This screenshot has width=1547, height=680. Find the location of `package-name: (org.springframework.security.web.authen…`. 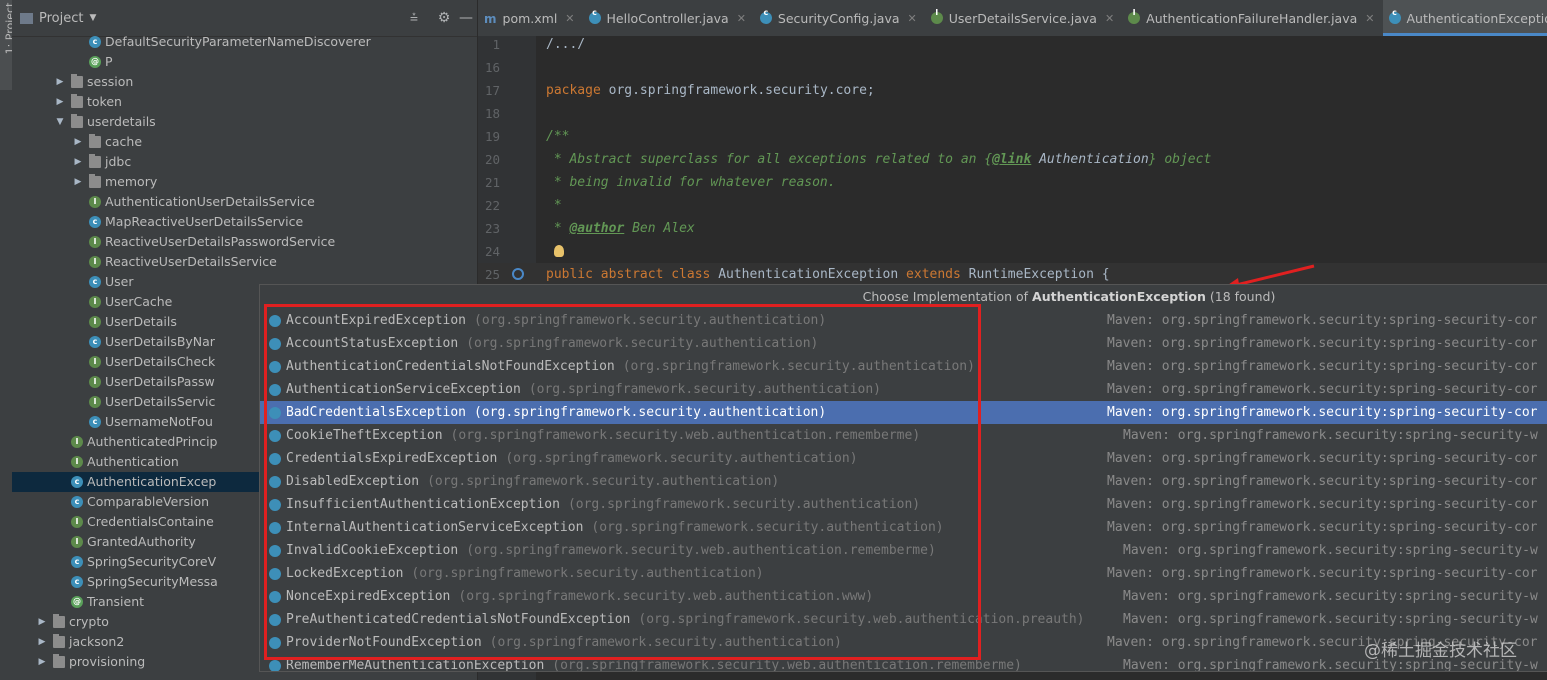

package-name: (org.springframework.security.web.authen… is located at coordinates (701, 550).